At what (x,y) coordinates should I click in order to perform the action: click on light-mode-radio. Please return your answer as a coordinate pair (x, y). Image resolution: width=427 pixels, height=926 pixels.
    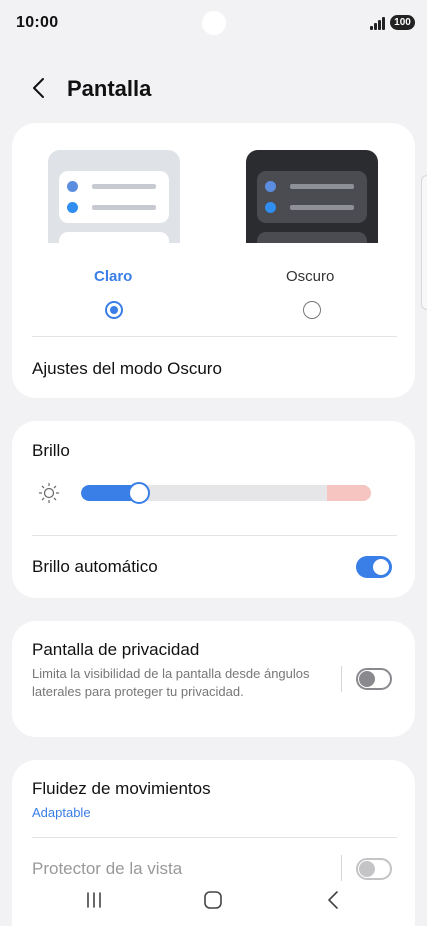
    Looking at the image, I should click on (114, 310).